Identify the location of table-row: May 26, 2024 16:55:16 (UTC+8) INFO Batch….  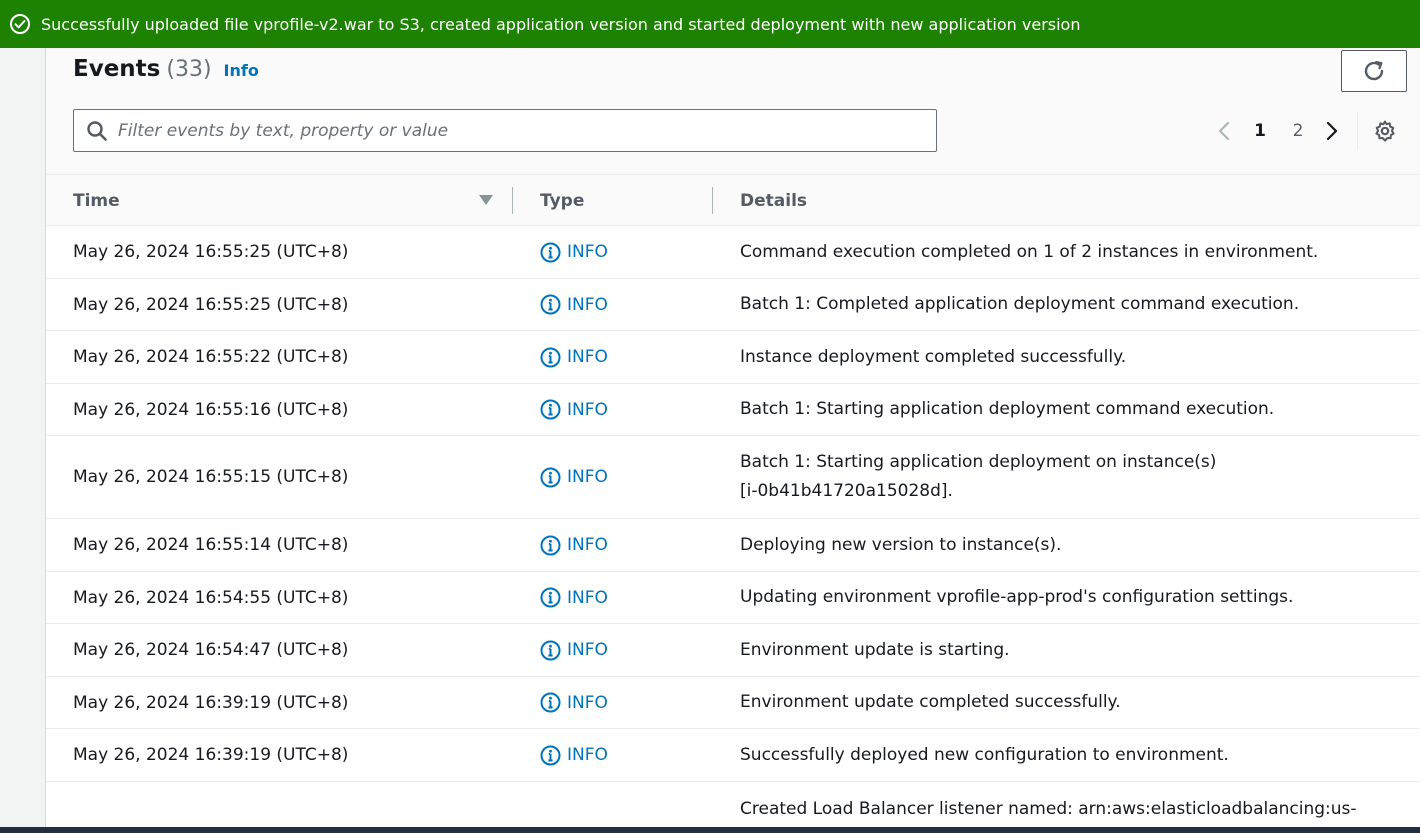
(733, 410).